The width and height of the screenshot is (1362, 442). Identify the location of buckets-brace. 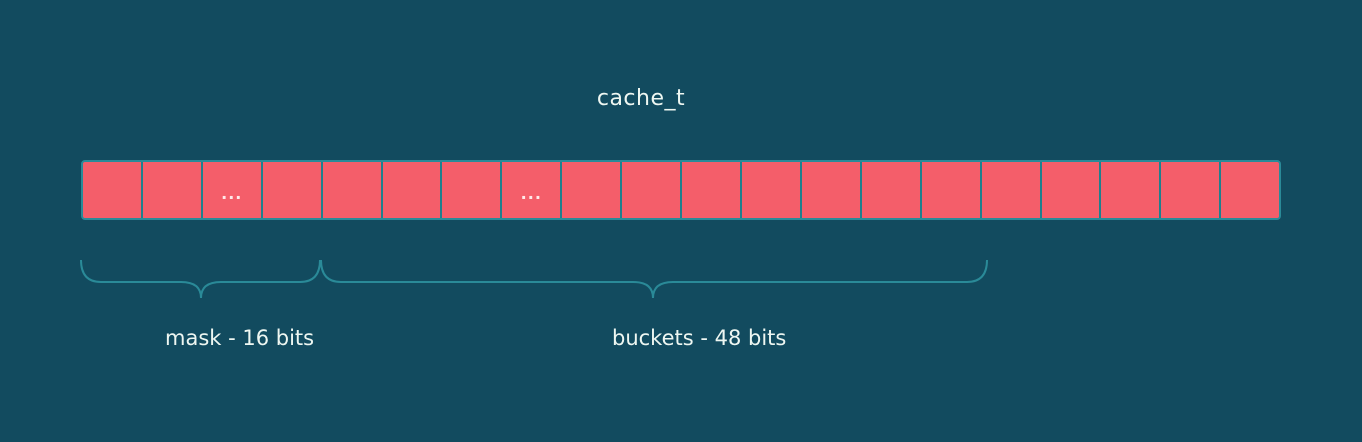
(654, 279).